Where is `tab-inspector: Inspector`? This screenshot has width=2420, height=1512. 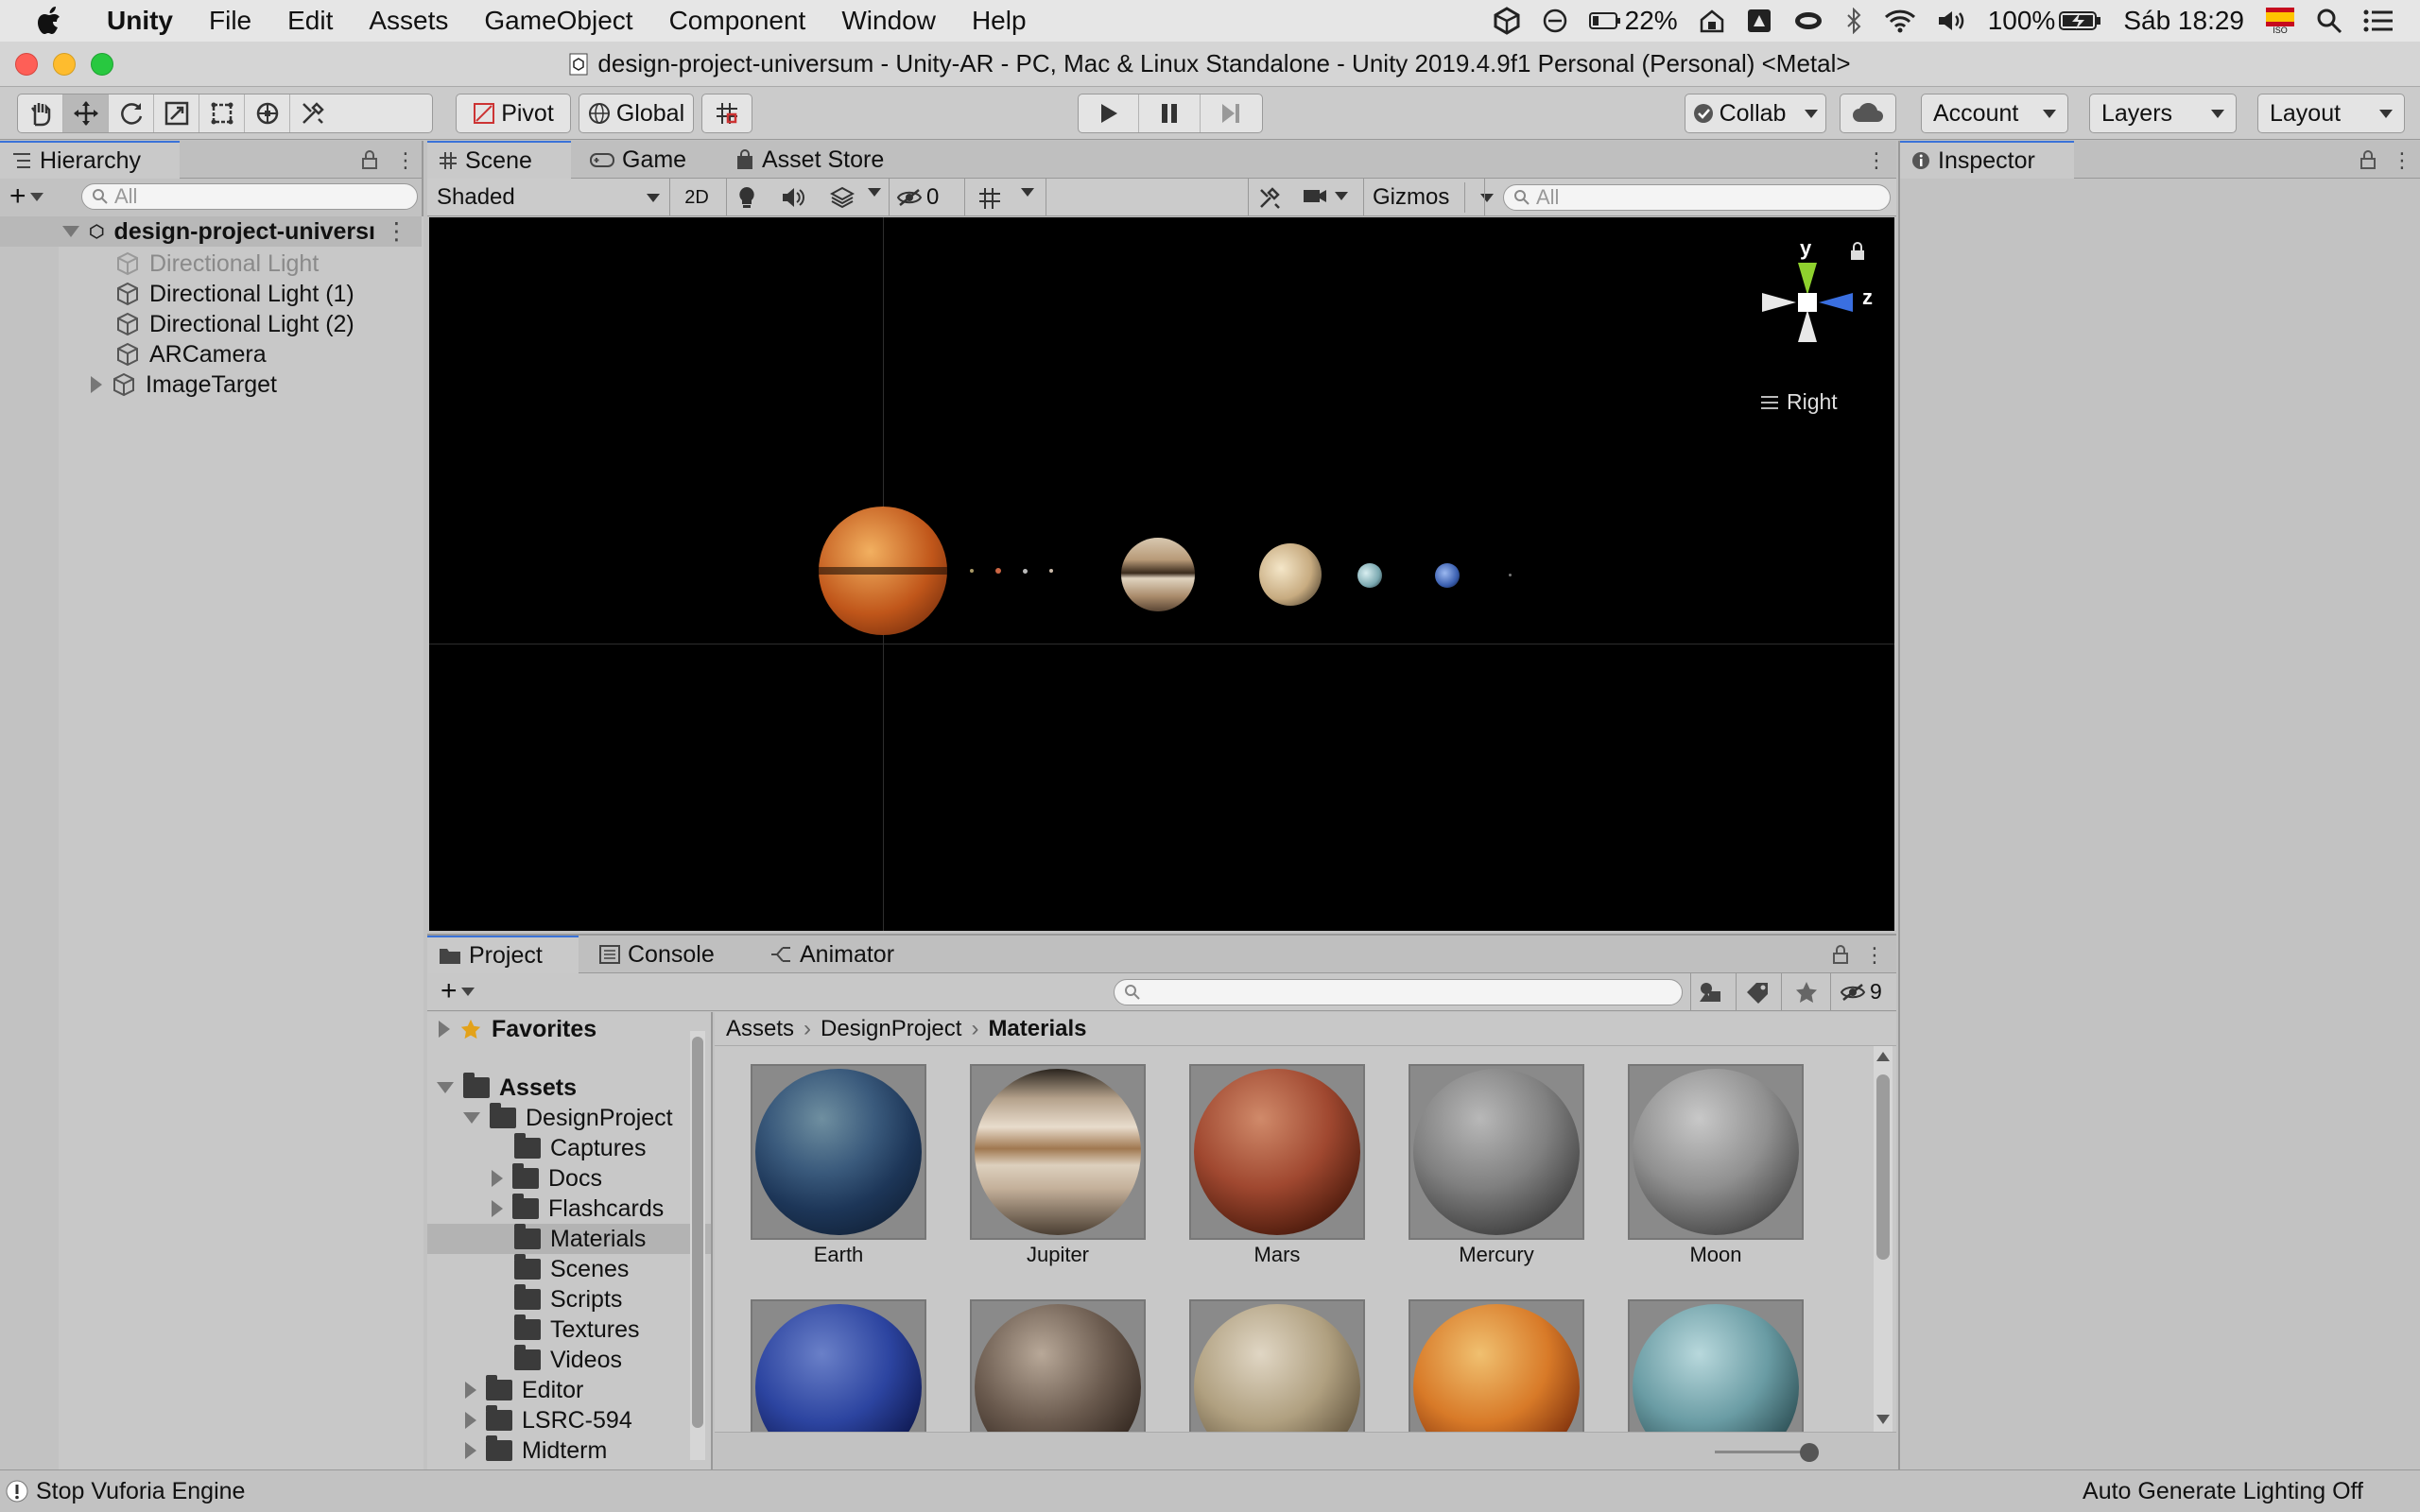 tab-inspector: Inspector is located at coordinates (1987, 160).